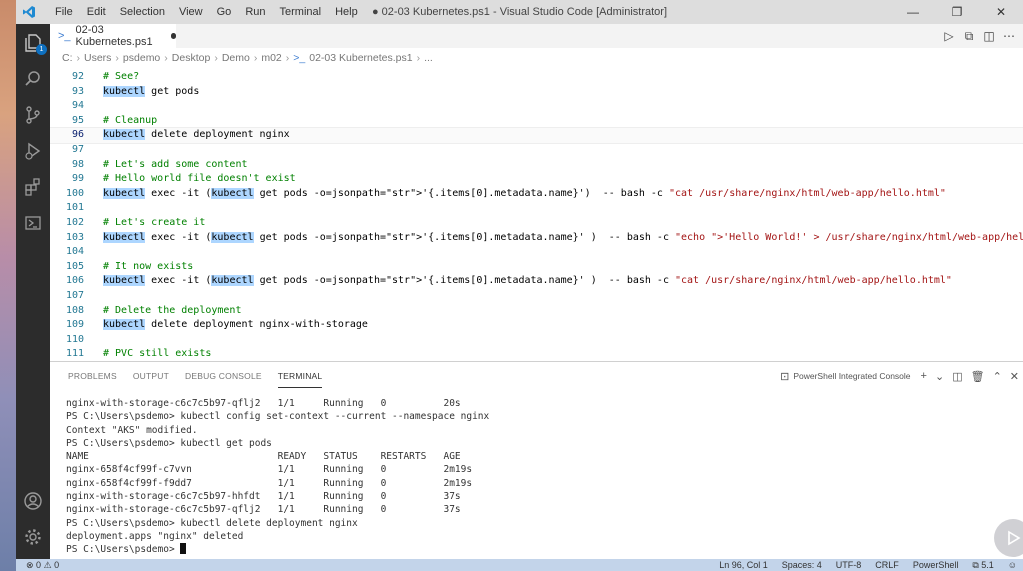  I want to click on code-line: 98 # Let's add some content, so click(536, 165).